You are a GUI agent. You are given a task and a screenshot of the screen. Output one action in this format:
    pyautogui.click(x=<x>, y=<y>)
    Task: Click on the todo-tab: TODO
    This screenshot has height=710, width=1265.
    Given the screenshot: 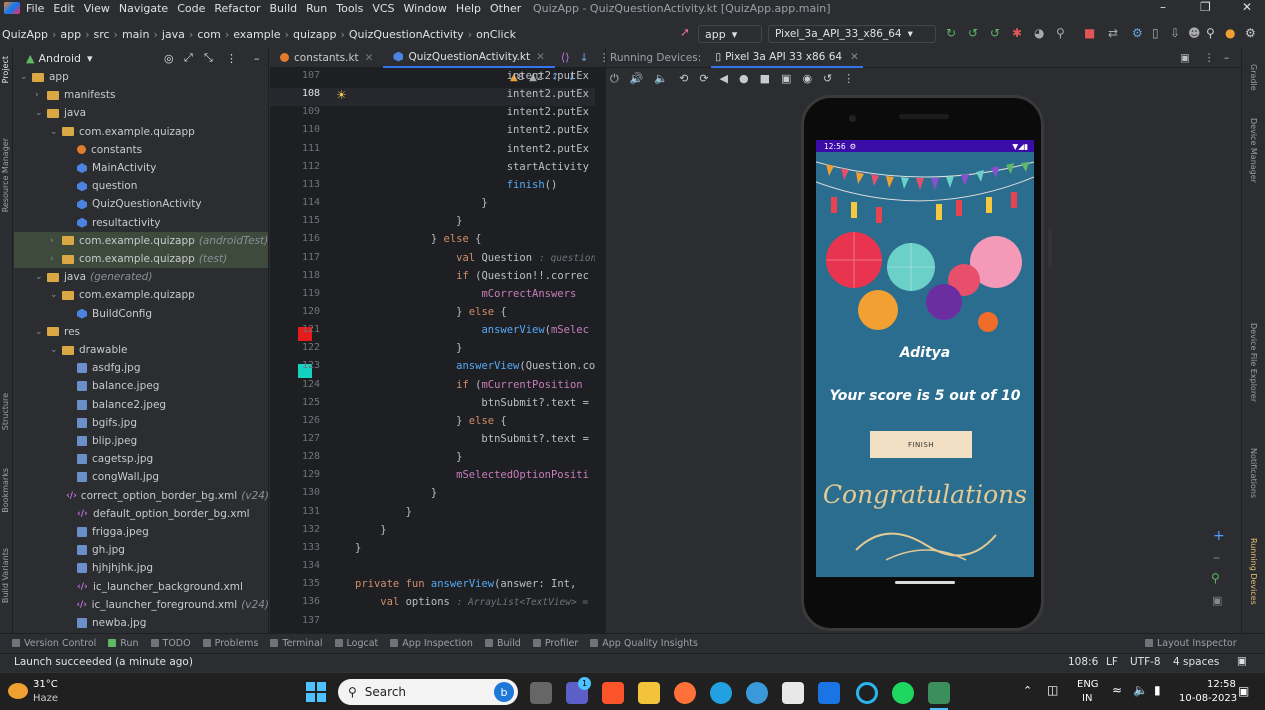 What is the action you would take?
    pyautogui.click(x=170, y=643)
    